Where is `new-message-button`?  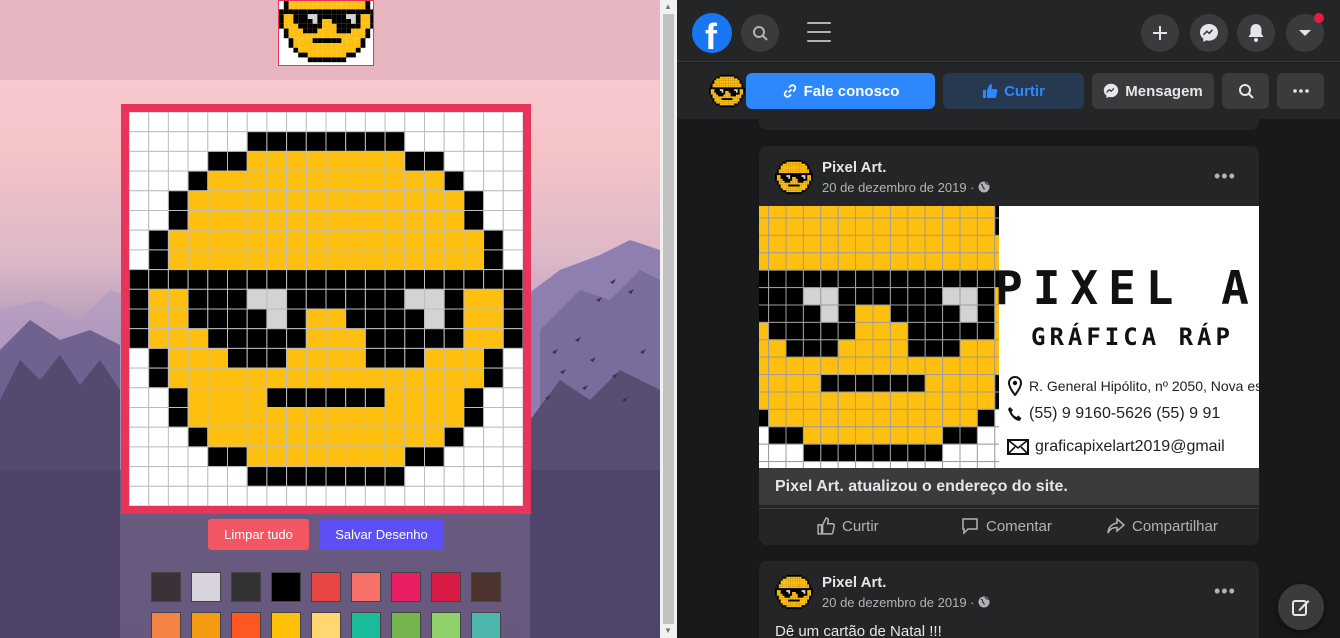 new-message-button is located at coordinates (1301, 607).